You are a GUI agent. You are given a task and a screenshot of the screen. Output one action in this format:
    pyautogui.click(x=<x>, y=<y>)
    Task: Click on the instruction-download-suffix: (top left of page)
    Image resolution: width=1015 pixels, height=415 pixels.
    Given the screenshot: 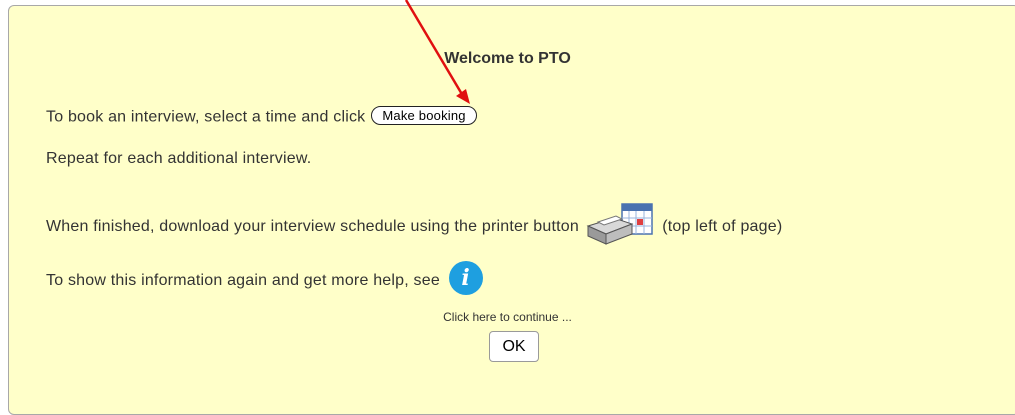 What is the action you would take?
    pyautogui.click(x=722, y=227)
    